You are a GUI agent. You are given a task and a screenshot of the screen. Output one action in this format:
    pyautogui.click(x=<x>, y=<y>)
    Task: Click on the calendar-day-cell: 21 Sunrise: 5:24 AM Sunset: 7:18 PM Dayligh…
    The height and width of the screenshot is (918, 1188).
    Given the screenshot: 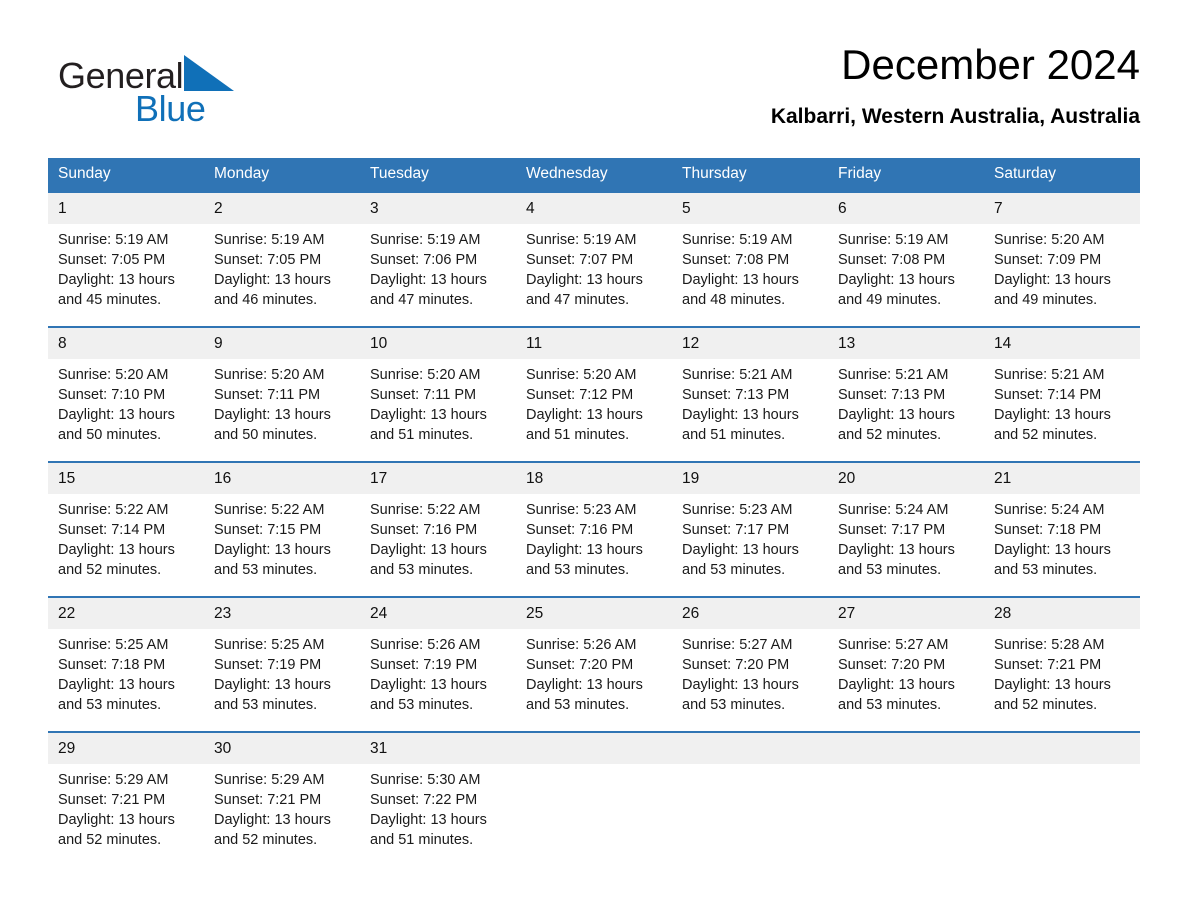 What is the action you would take?
    pyautogui.click(x=1062, y=529)
    